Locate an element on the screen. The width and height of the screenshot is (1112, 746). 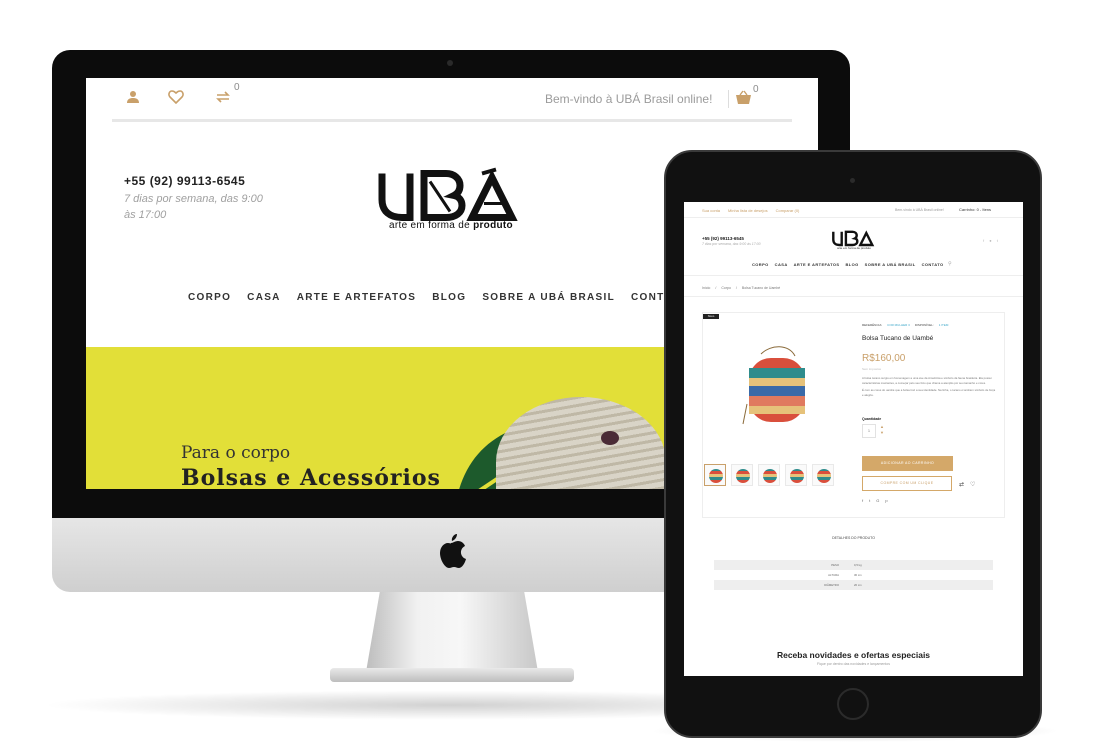
googleplus-icon: G is located at coordinates (877, 500).